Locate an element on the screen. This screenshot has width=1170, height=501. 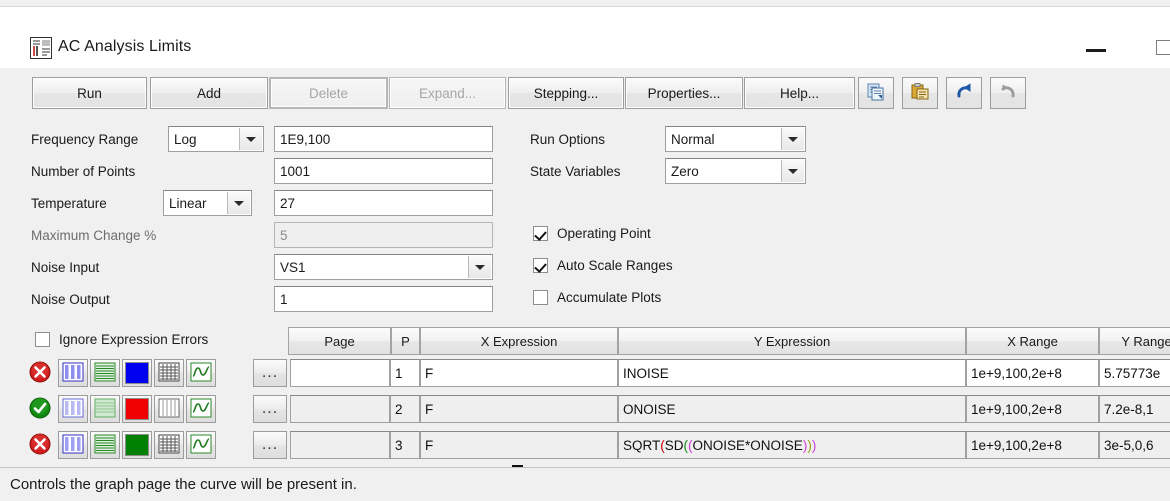
undo-button is located at coordinates (964, 93).